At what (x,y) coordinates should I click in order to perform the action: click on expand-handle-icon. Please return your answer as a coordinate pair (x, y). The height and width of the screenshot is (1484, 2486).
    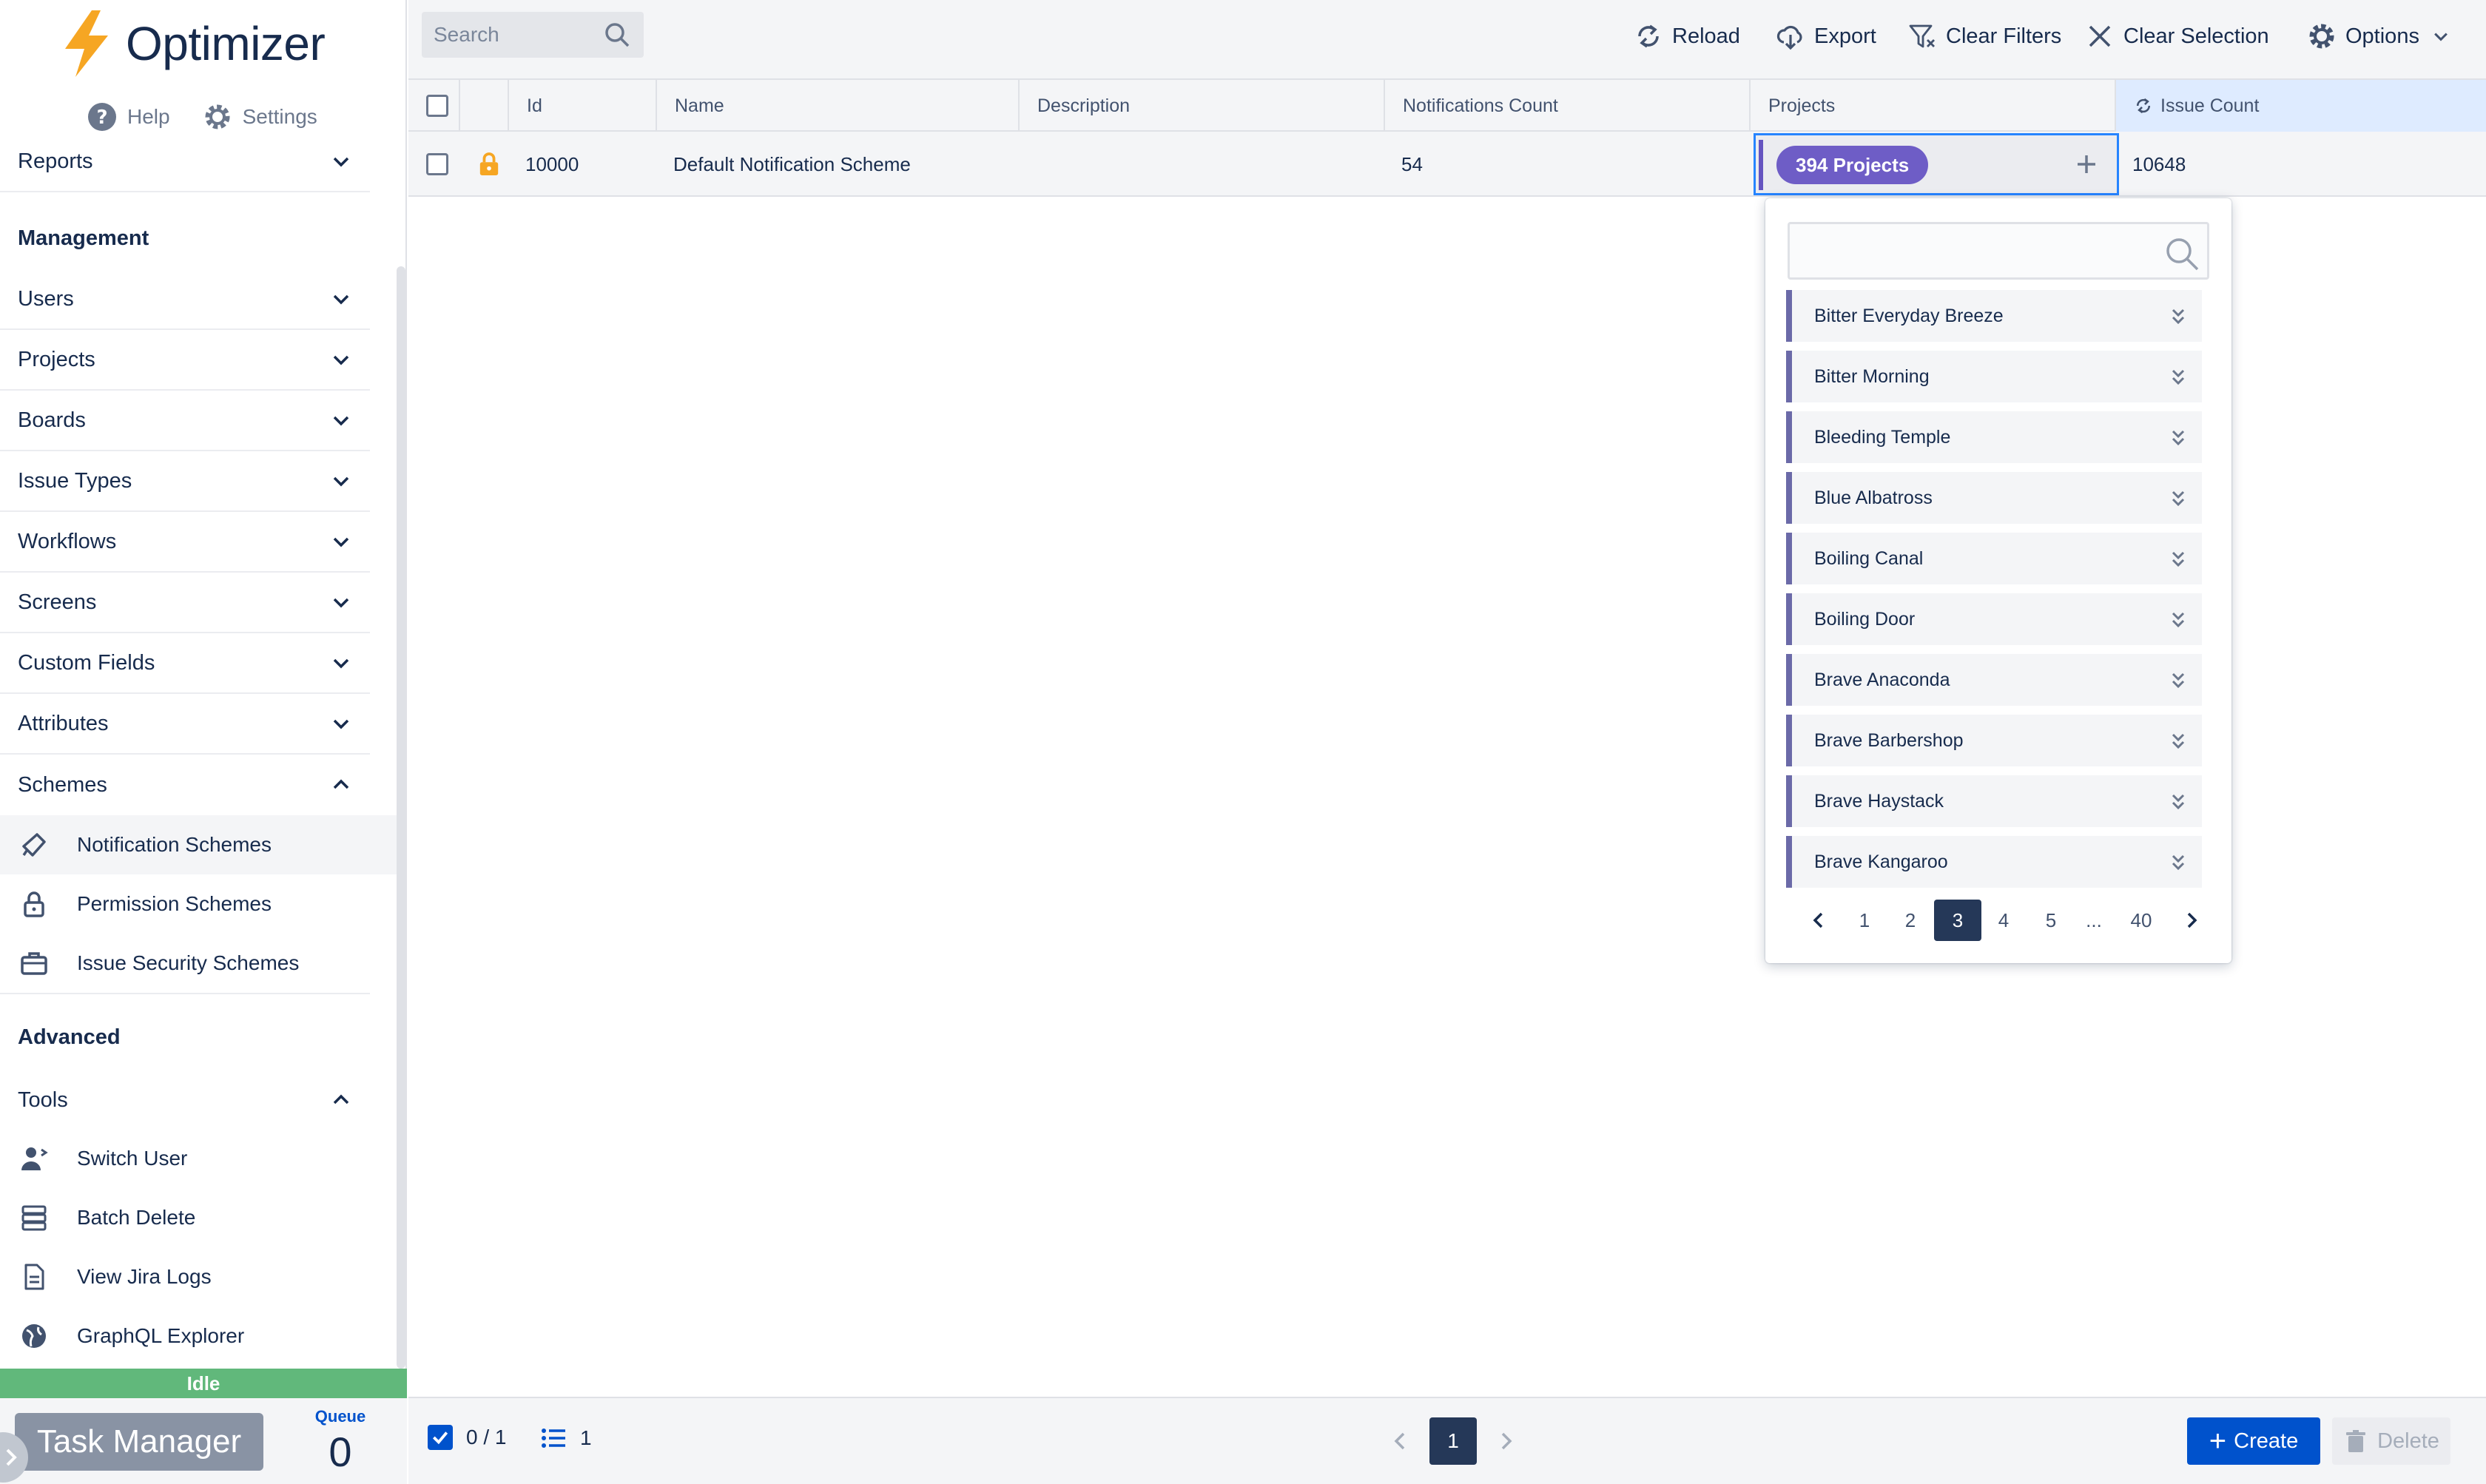
    Looking at the image, I should click on (15, 1456).